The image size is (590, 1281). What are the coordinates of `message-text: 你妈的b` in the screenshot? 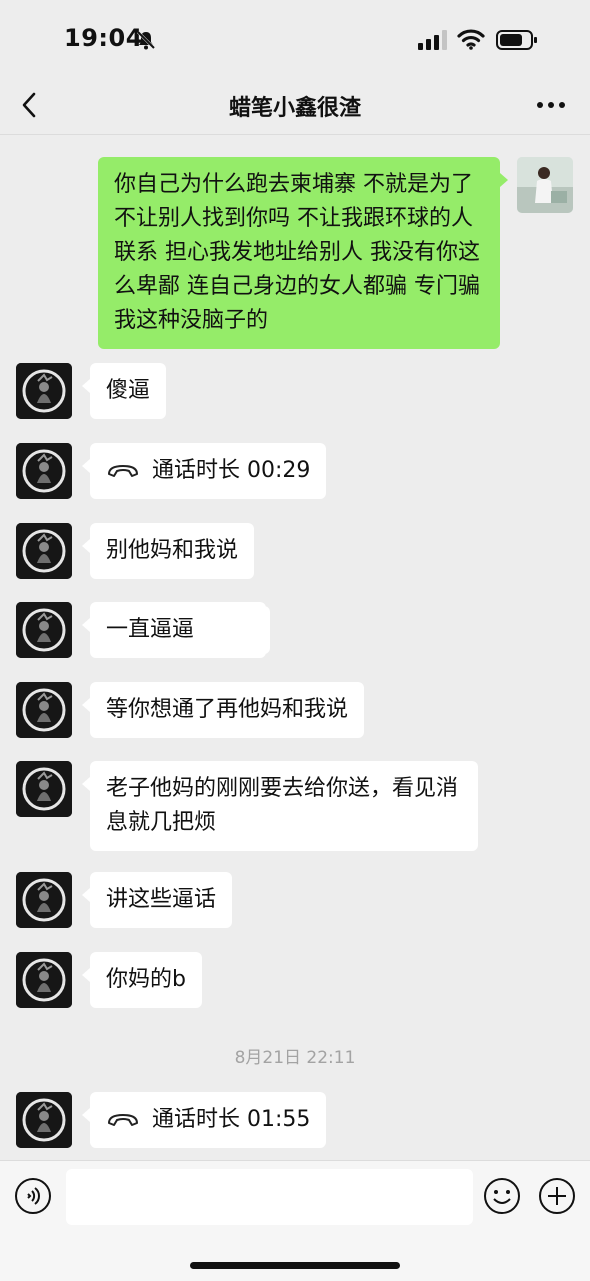 It's located at (146, 979).